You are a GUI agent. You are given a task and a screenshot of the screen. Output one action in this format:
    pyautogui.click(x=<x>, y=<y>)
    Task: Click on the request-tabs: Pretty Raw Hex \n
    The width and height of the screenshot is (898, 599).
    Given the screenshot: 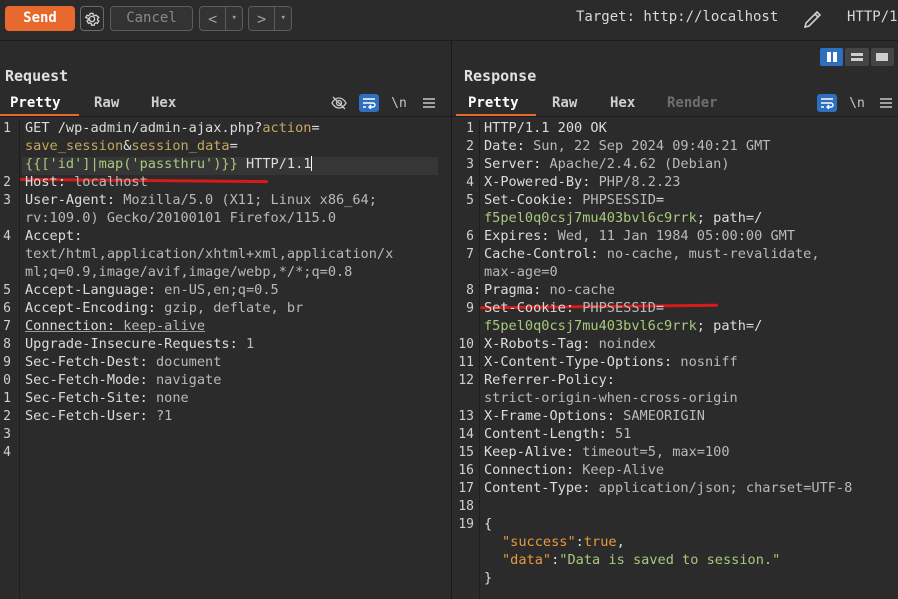 What is the action you would take?
    pyautogui.click(x=225, y=104)
    